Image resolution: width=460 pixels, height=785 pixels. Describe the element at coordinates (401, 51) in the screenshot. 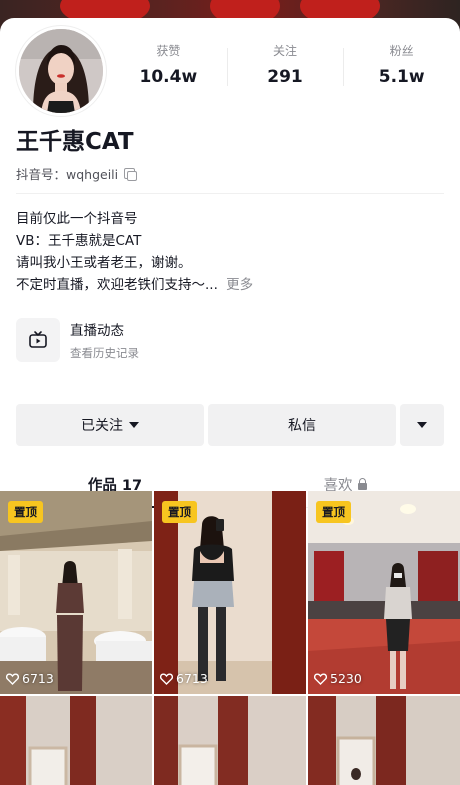

I see `stat-label: 粉丝` at that location.